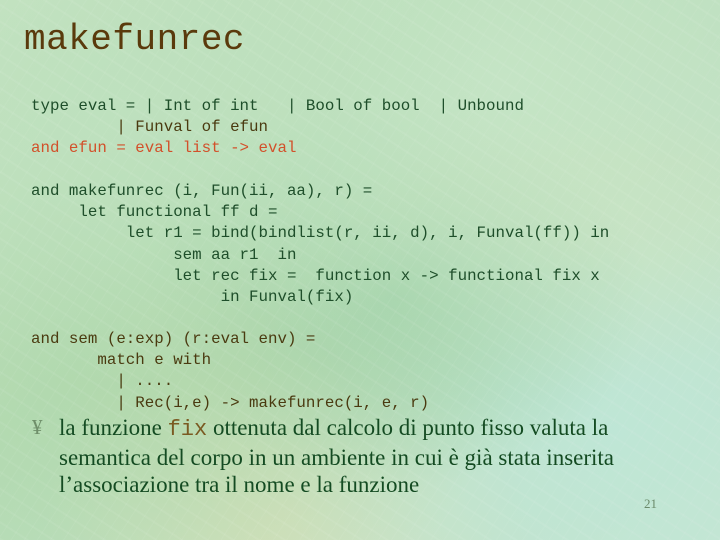 The width and height of the screenshot is (720, 540). I want to click on bullet-inline-code: fix, so click(187, 429).